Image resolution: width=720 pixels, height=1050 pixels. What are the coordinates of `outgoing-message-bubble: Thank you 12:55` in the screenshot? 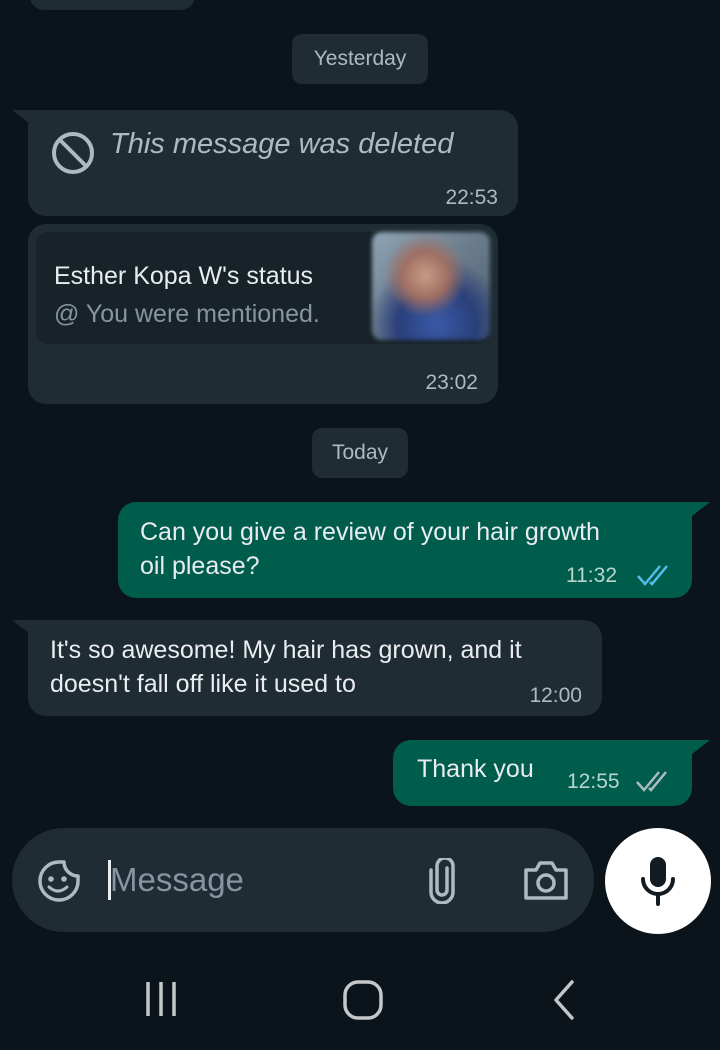 It's located at (542, 773).